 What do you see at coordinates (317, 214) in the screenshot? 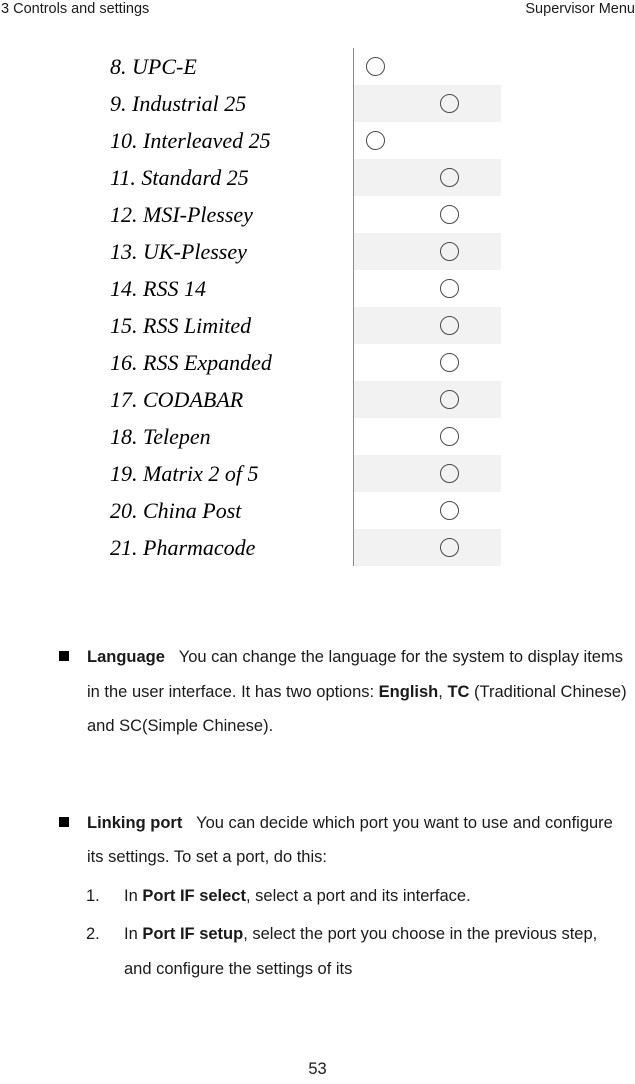
I see `table-row: 12. MSI-Plessey` at bounding box center [317, 214].